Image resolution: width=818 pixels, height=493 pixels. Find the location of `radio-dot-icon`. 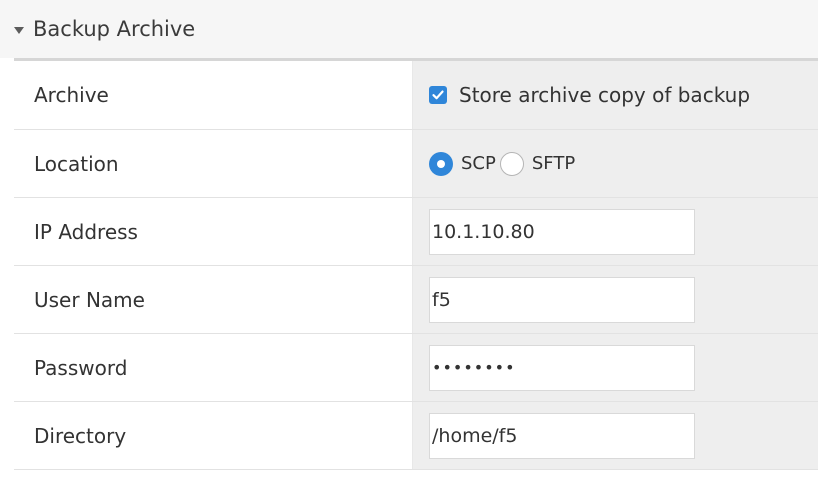

radio-dot-icon is located at coordinates (441, 163).